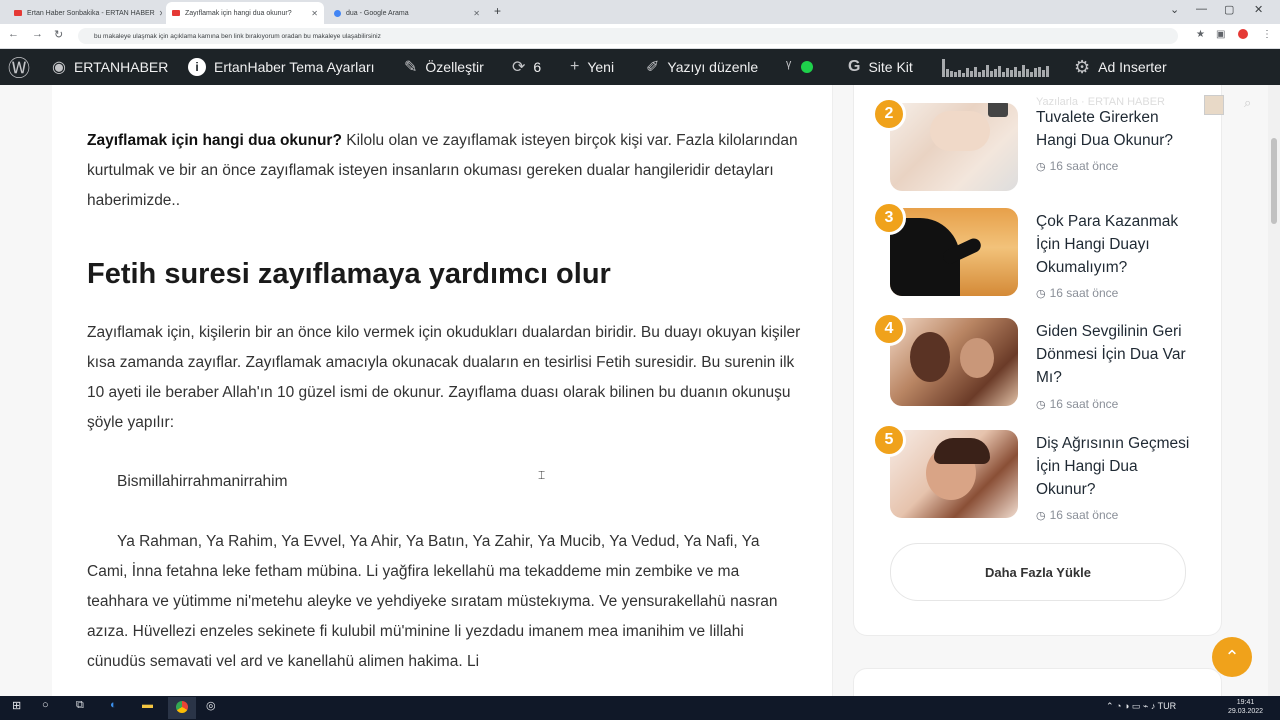  Describe the element at coordinates (19, 68) in the screenshot. I see `wordpress-icon: Ⓦ` at that location.